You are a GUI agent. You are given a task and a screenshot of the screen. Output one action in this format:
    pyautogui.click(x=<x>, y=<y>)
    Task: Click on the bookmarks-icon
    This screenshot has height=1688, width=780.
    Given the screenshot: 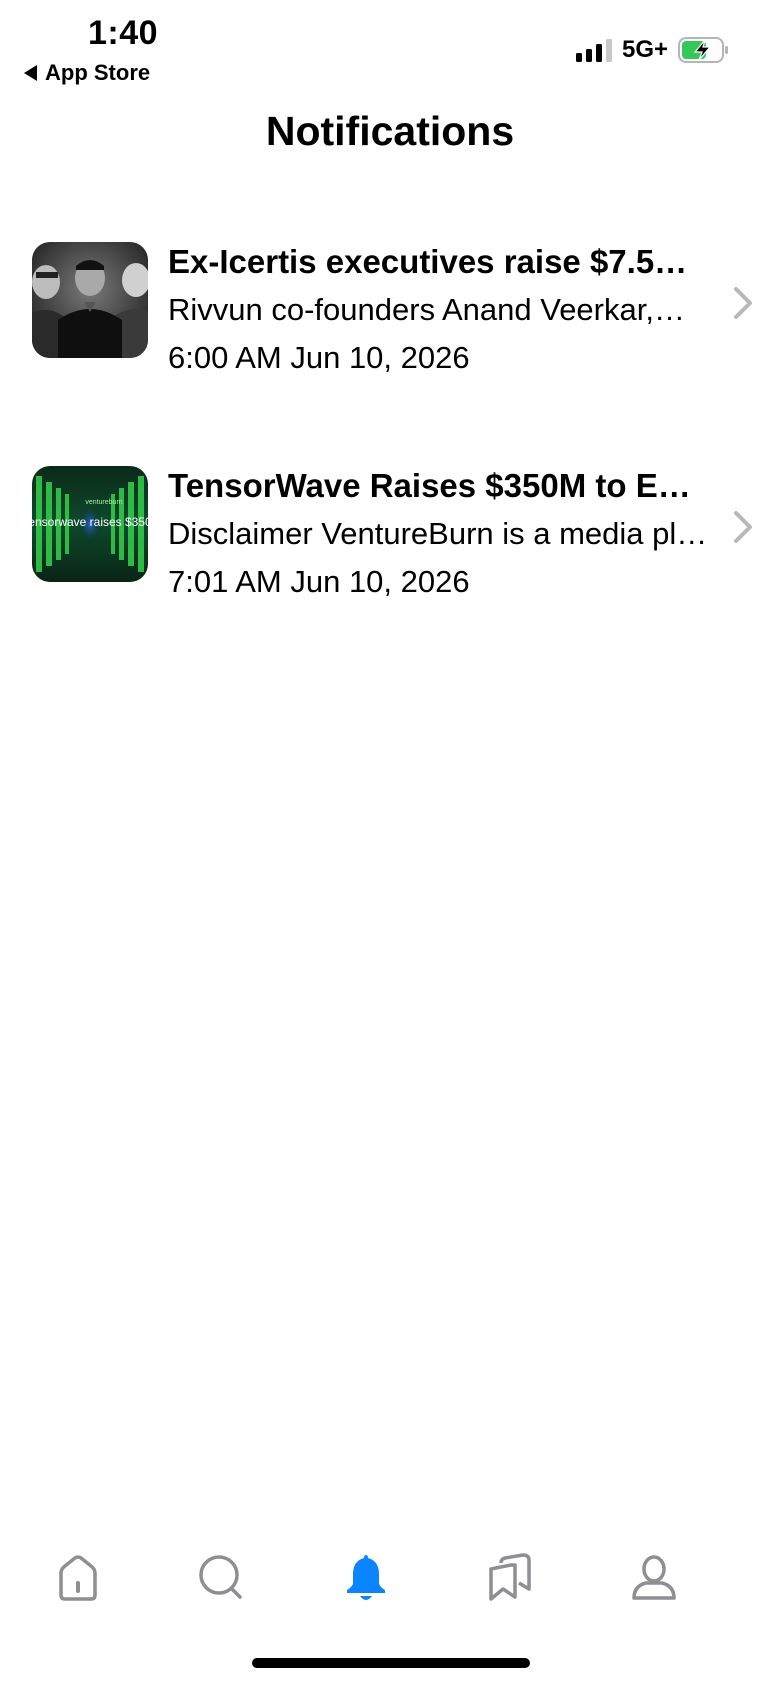 What is the action you would take?
    pyautogui.click(x=510, y=1577)
    